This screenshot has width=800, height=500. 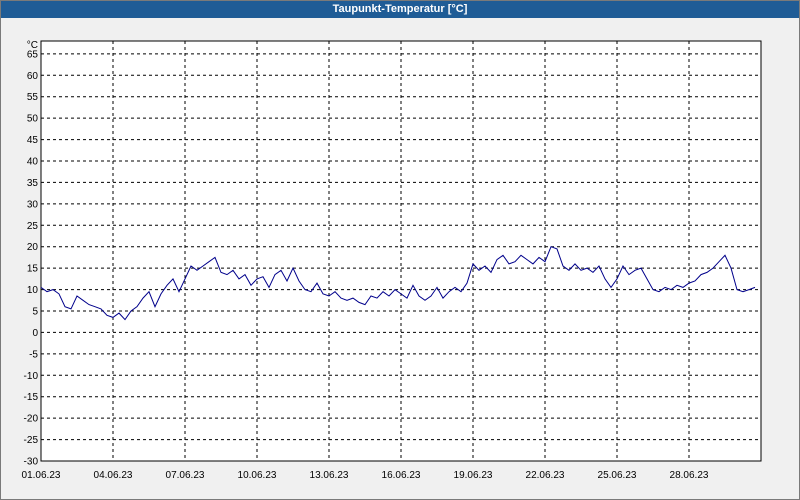 What do you see at coordinates (31, 419) in the screenshot?
I see `y-tick-label: -20` at bounding box center [31, 419].